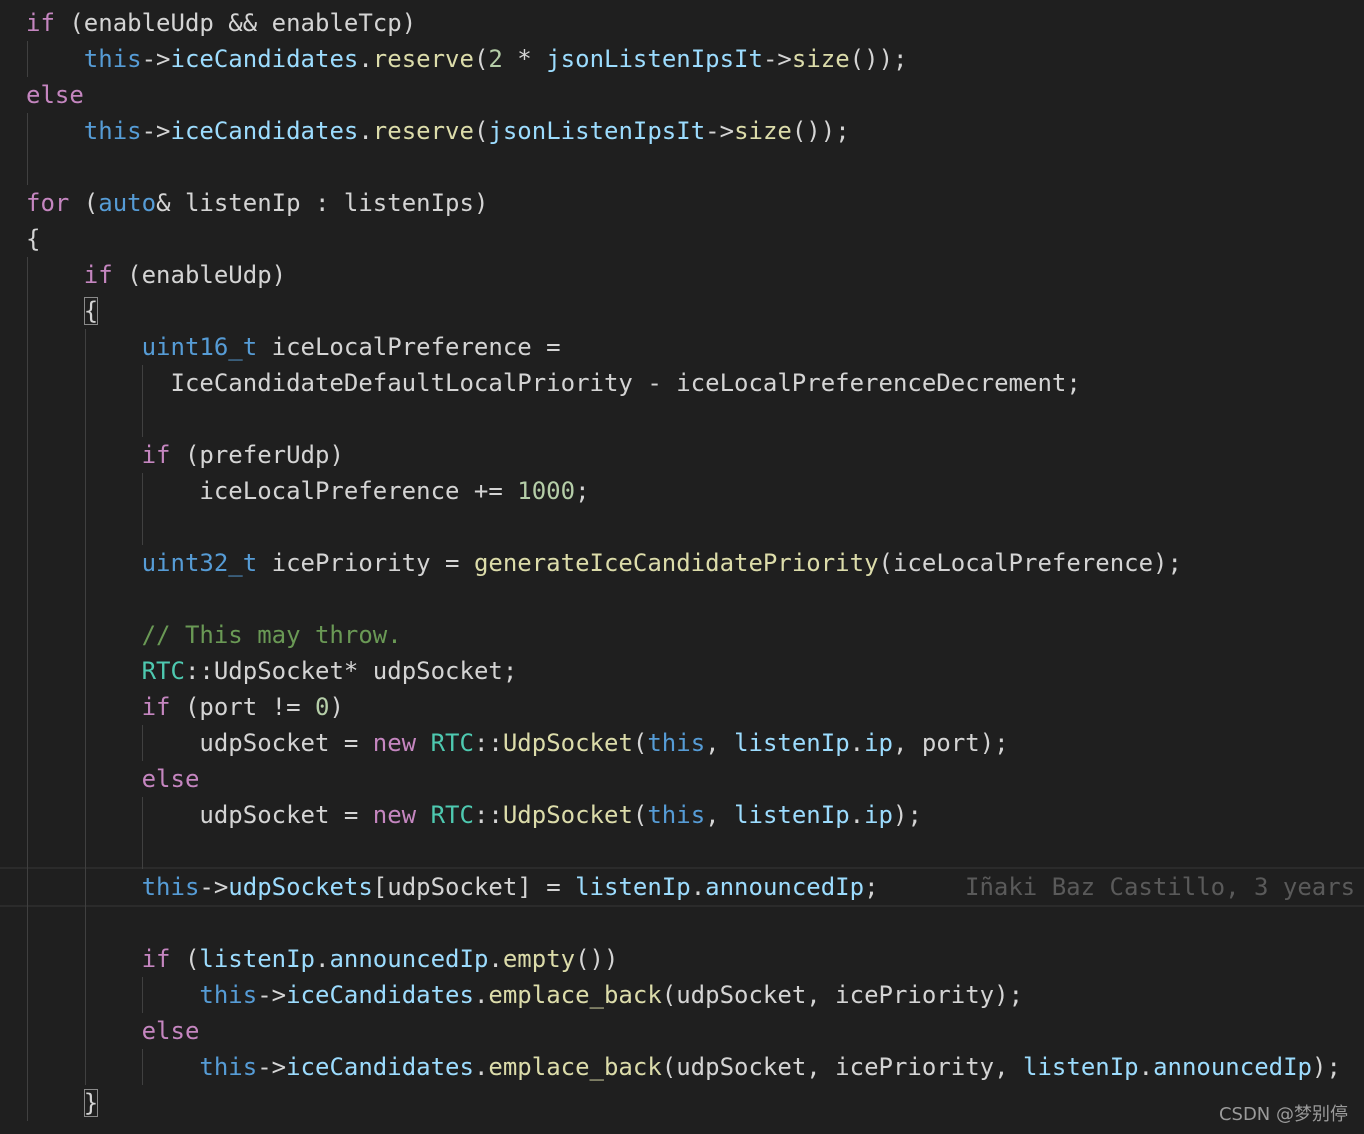 Image resolution: width=1364 pixels, height=1134 pixels. What do you see at coordinates (654, 59) in the screenshot?
I see `code-token: jsonListenIpsIt` at bounding box center [654, 59].